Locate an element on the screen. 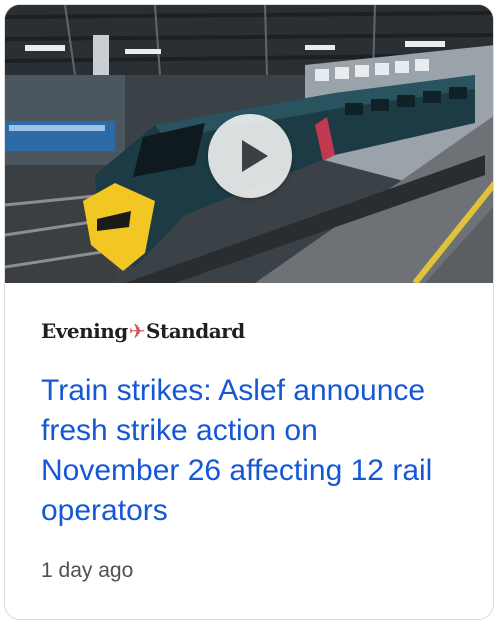 This screenshot has height=626, width=500. play-icon is located at coordinates (255, 156).